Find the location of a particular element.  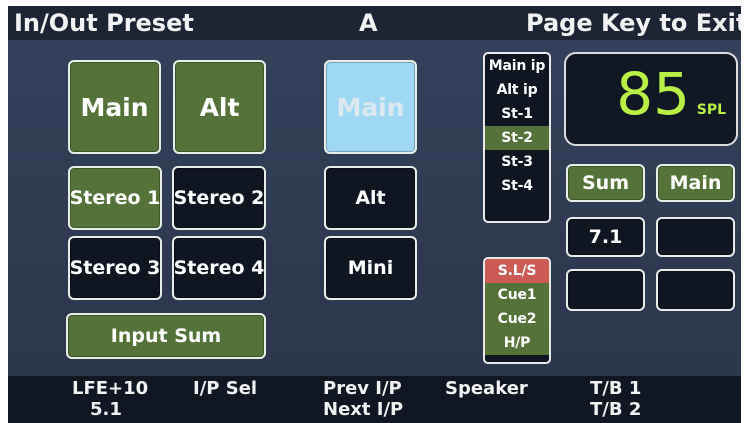

speaker-softkey-label: Speaker is located at coordinates (486, 389).